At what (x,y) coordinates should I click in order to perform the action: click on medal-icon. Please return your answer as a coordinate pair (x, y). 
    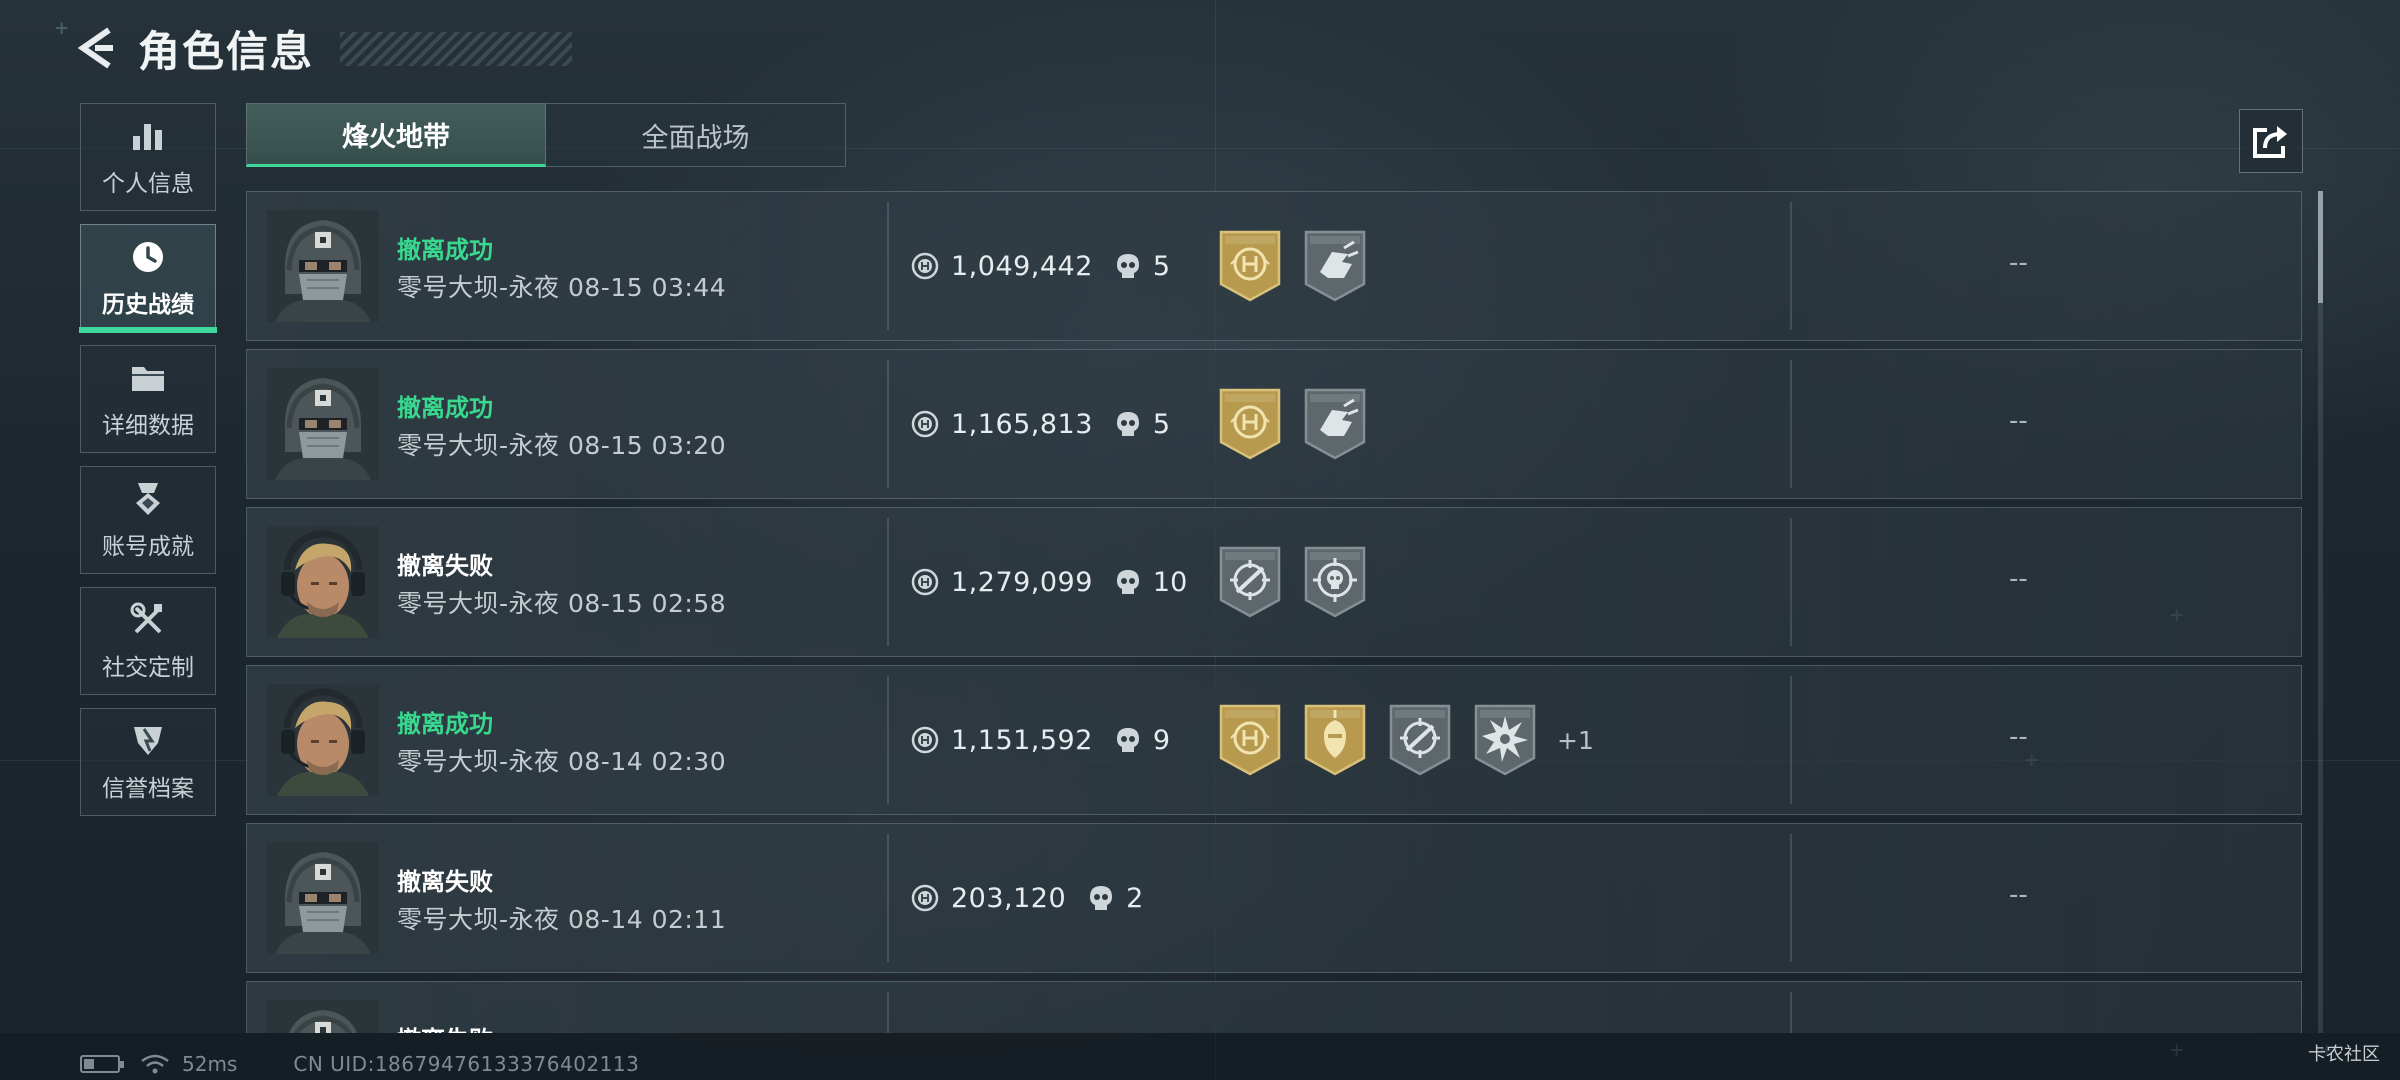
    Looking at the image, I should click on (148, 499).